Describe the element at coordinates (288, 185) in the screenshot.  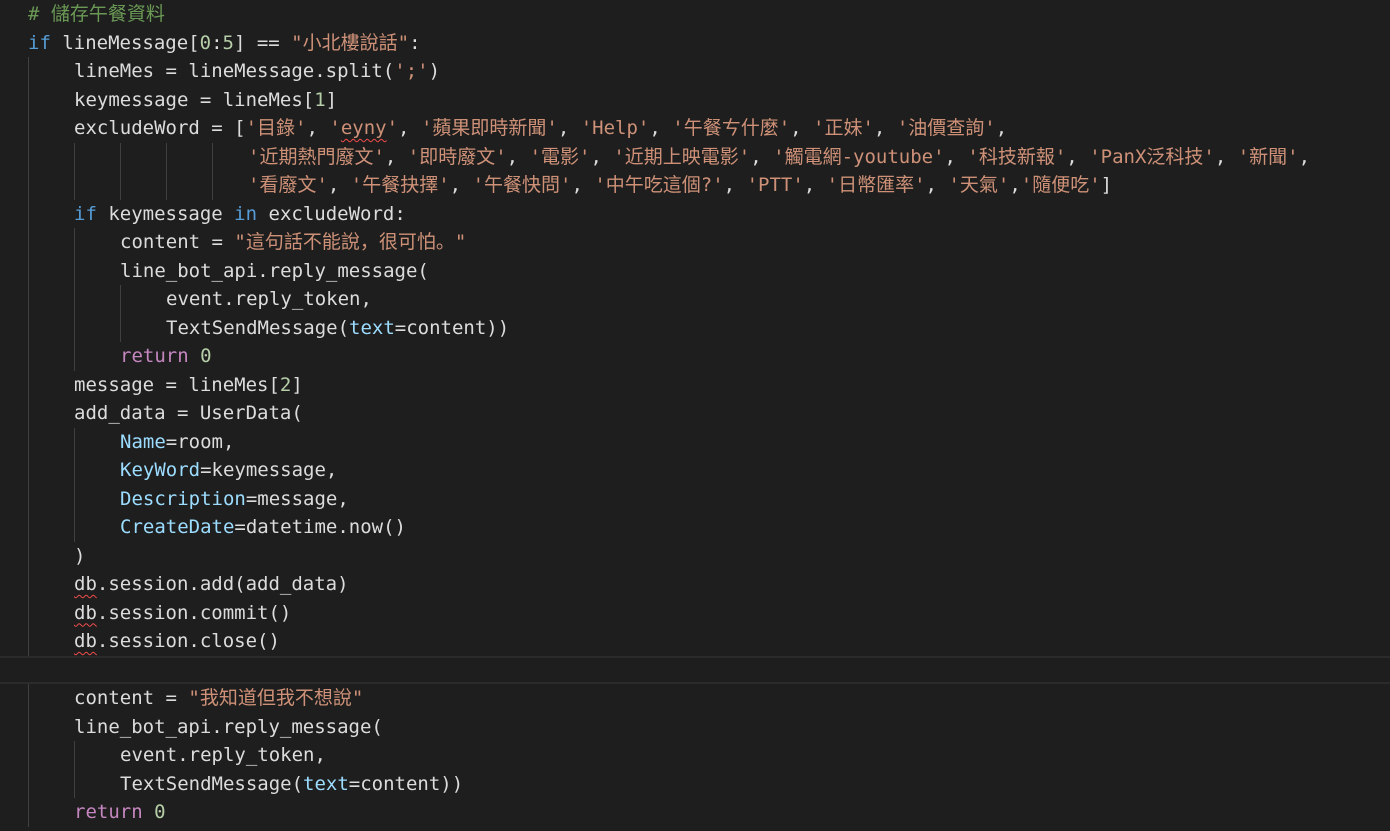
I see `code-token: '看廢文'` at that location.